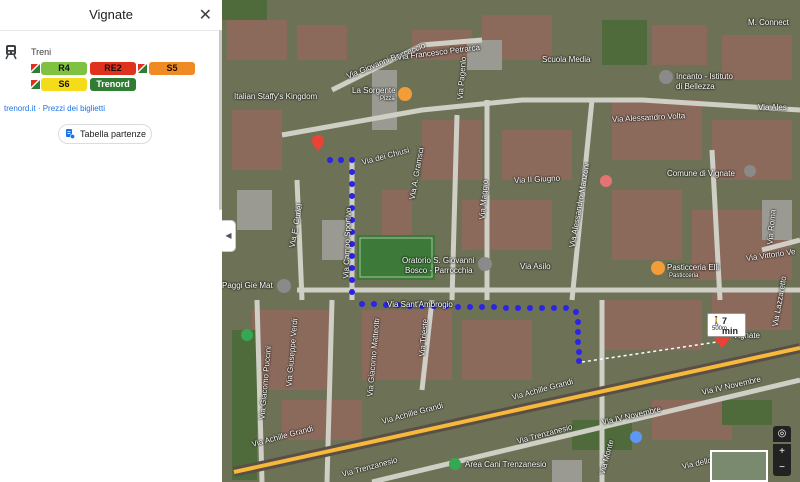 The height and width of the screenshot is (482, 800). I want to click on place-label: Area Cani Trenzanesio, so click(506, 464).